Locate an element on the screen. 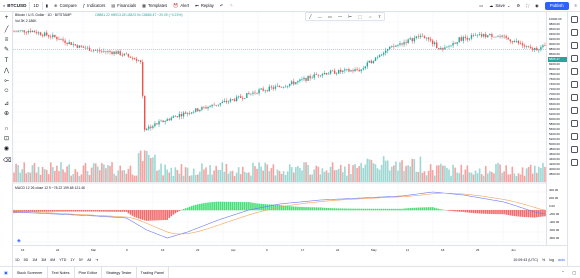 The image size is (580, 278). time-axis: 16 24 Mar 9 16 23 Apr 9 17 24 May 11 18 25 Jun is located at coordinates (290, 249).